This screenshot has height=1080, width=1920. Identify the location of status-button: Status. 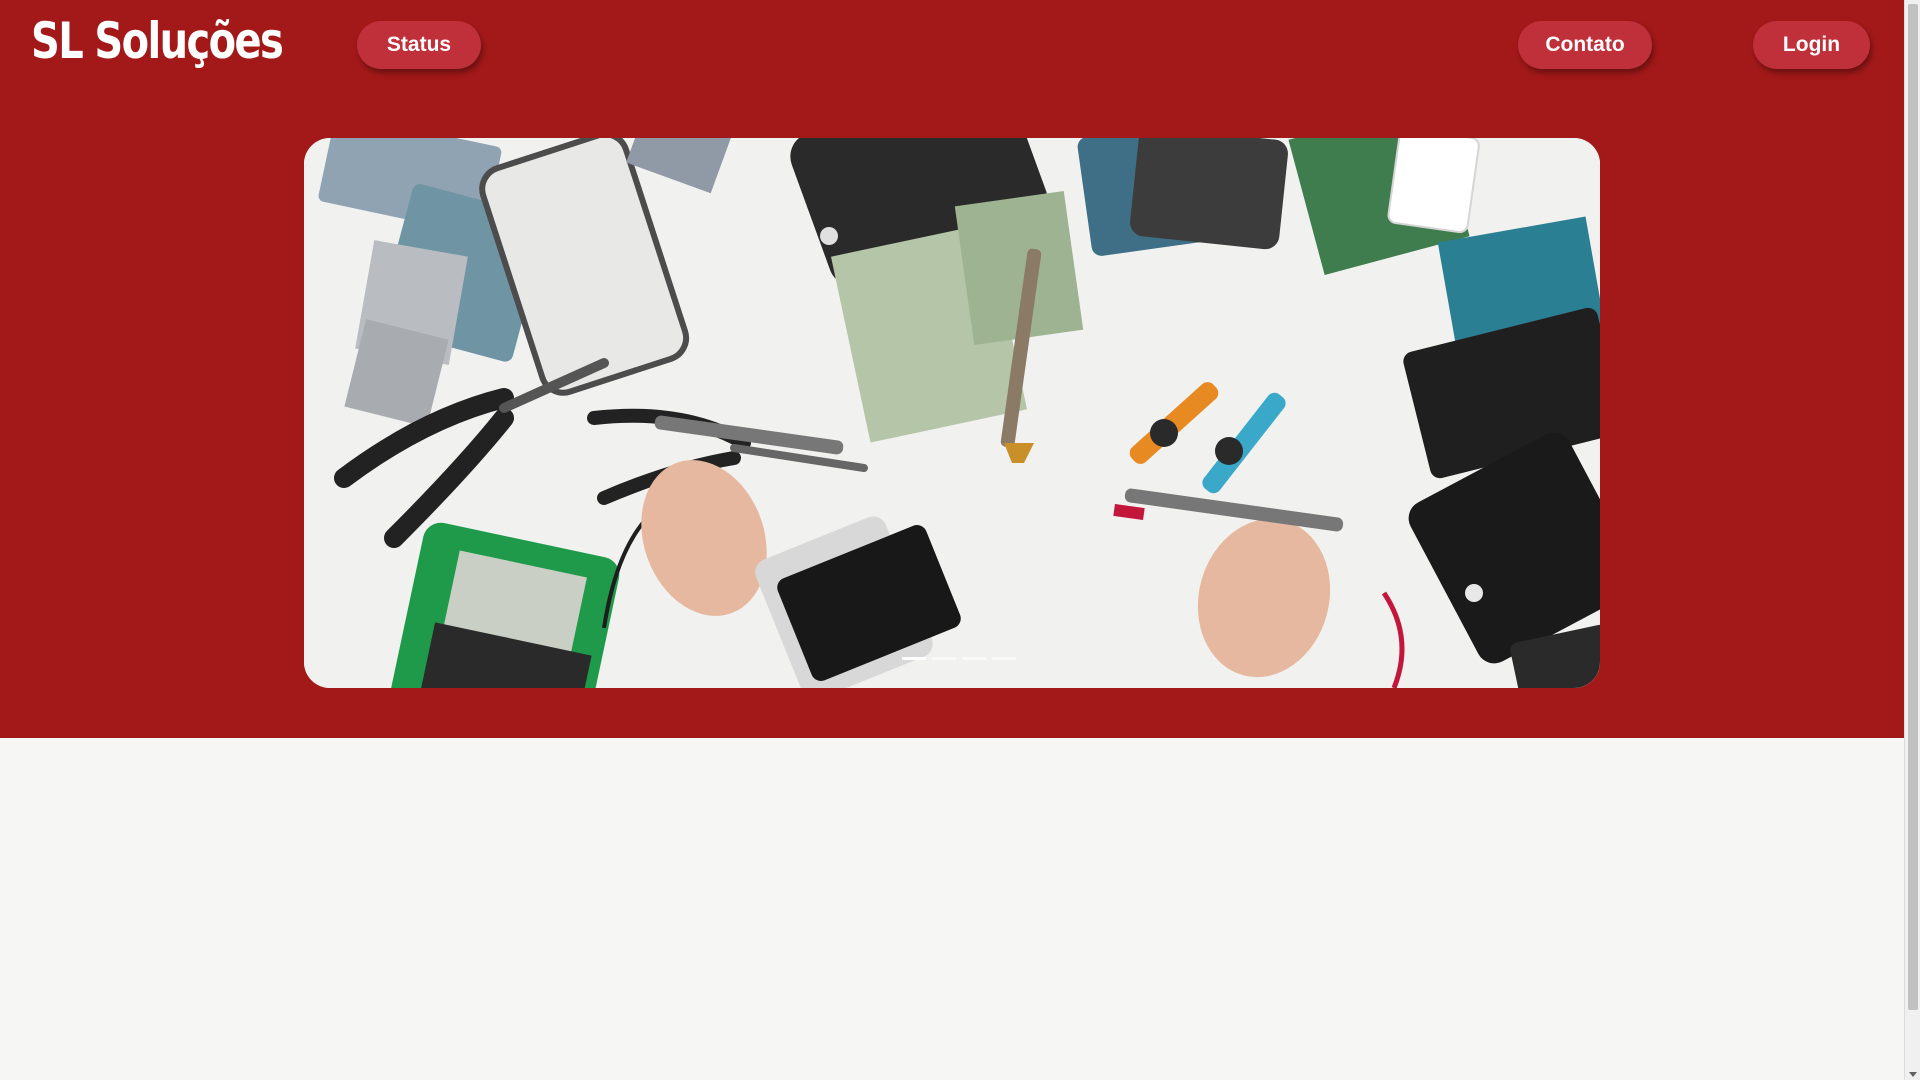
(419, 45).